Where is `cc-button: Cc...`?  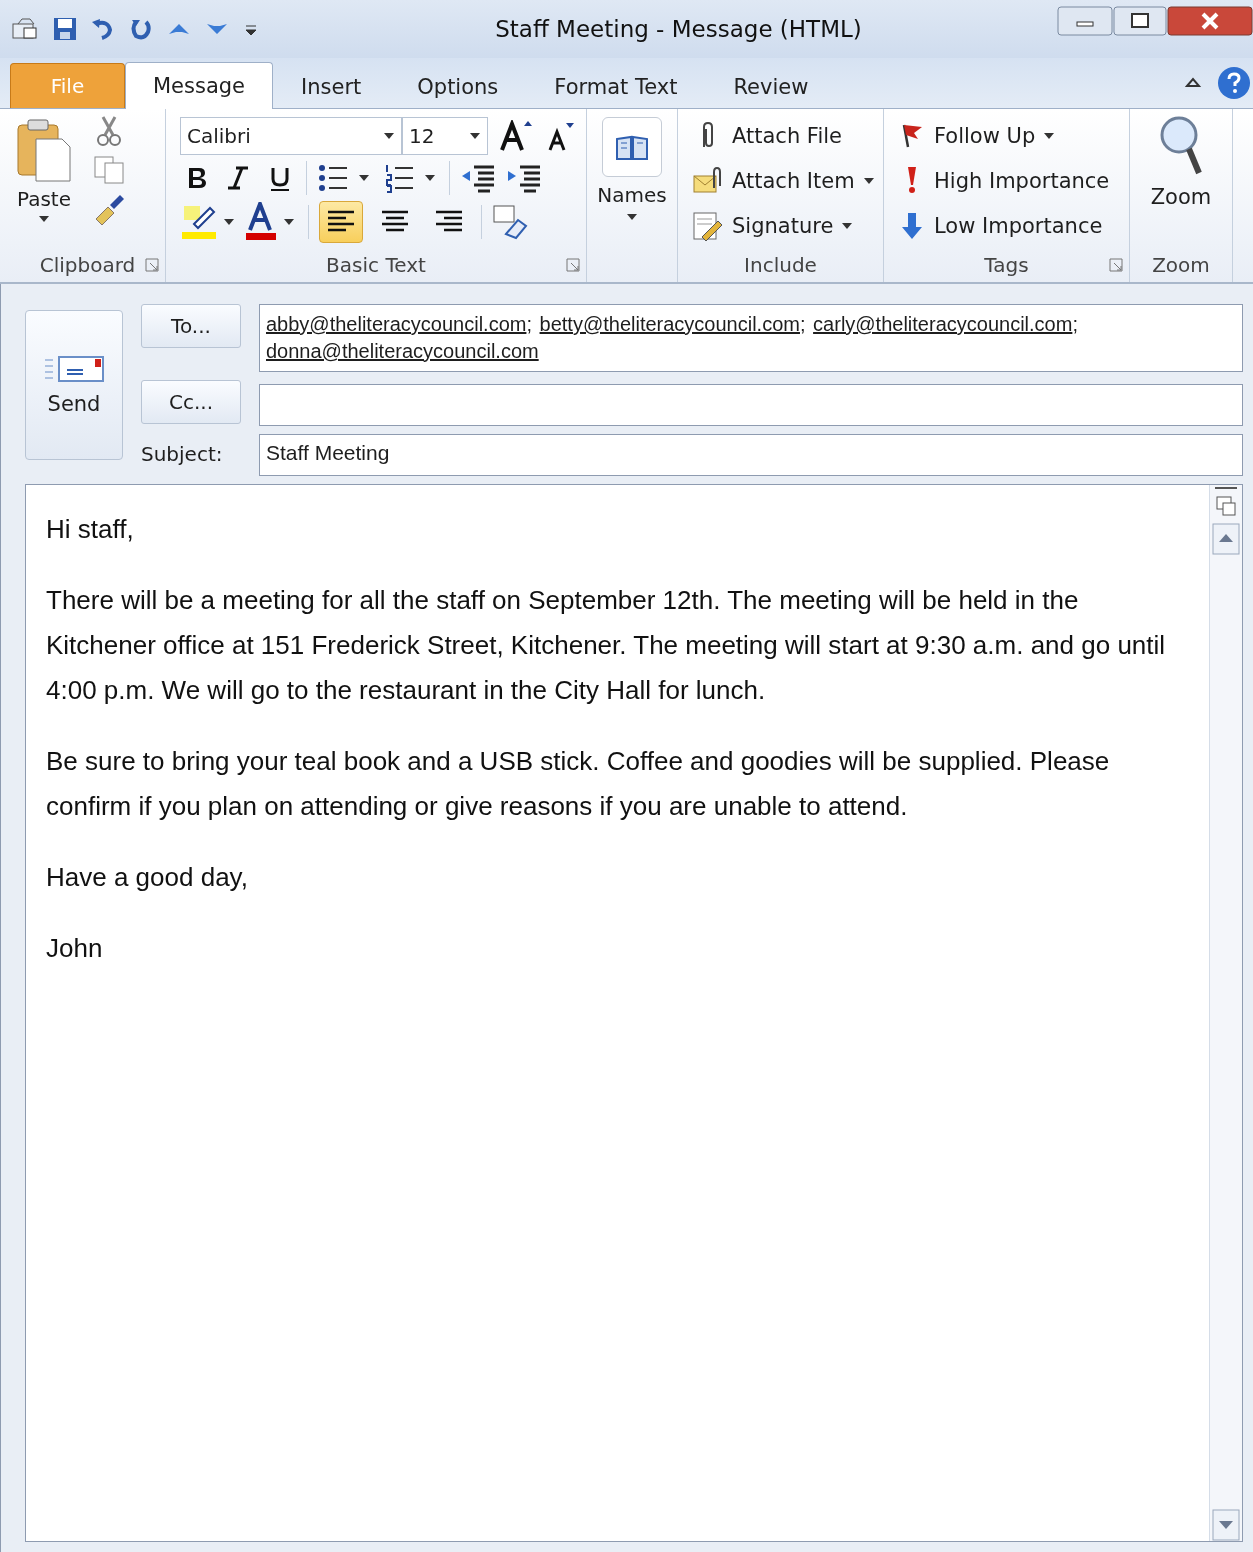 cc-button: Cc... is located at coordinates (191, 402).